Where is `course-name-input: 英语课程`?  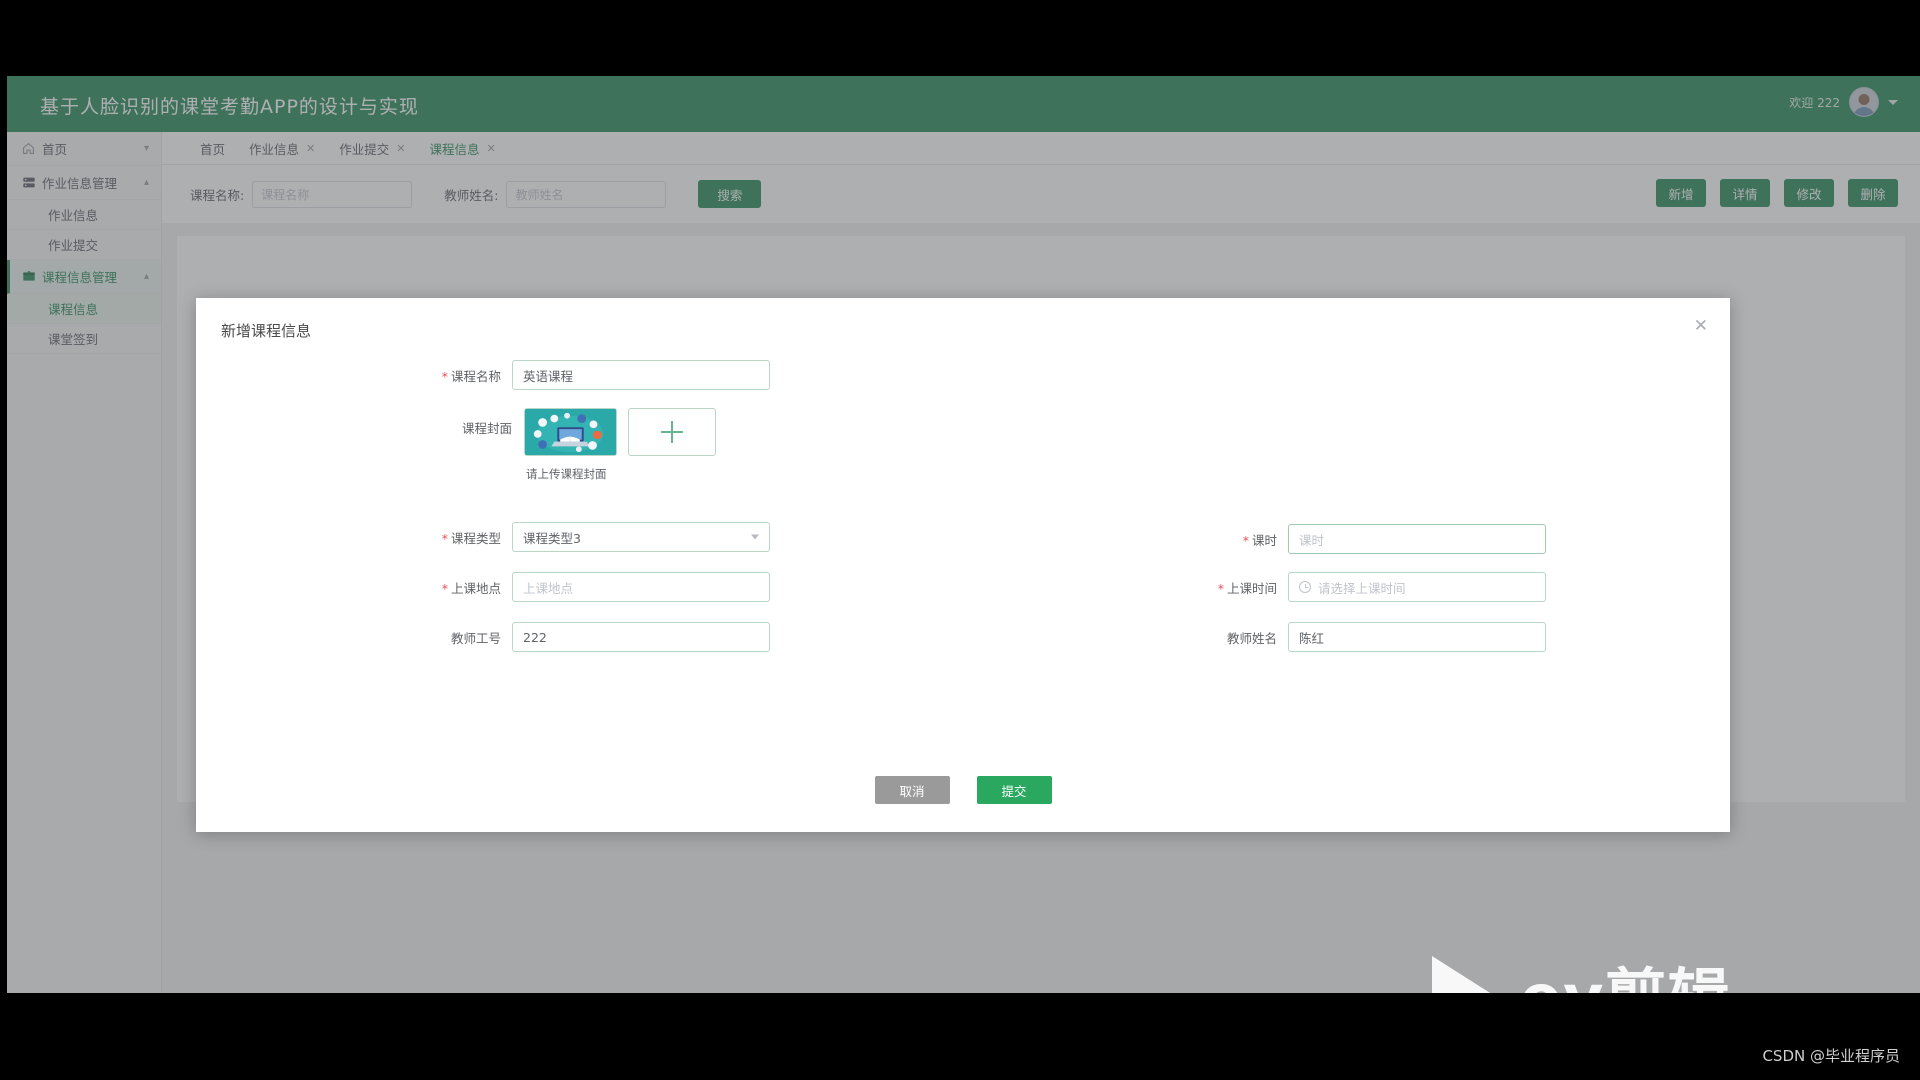
course-name-input: 英语课程 is located at coordinates (641, 375).